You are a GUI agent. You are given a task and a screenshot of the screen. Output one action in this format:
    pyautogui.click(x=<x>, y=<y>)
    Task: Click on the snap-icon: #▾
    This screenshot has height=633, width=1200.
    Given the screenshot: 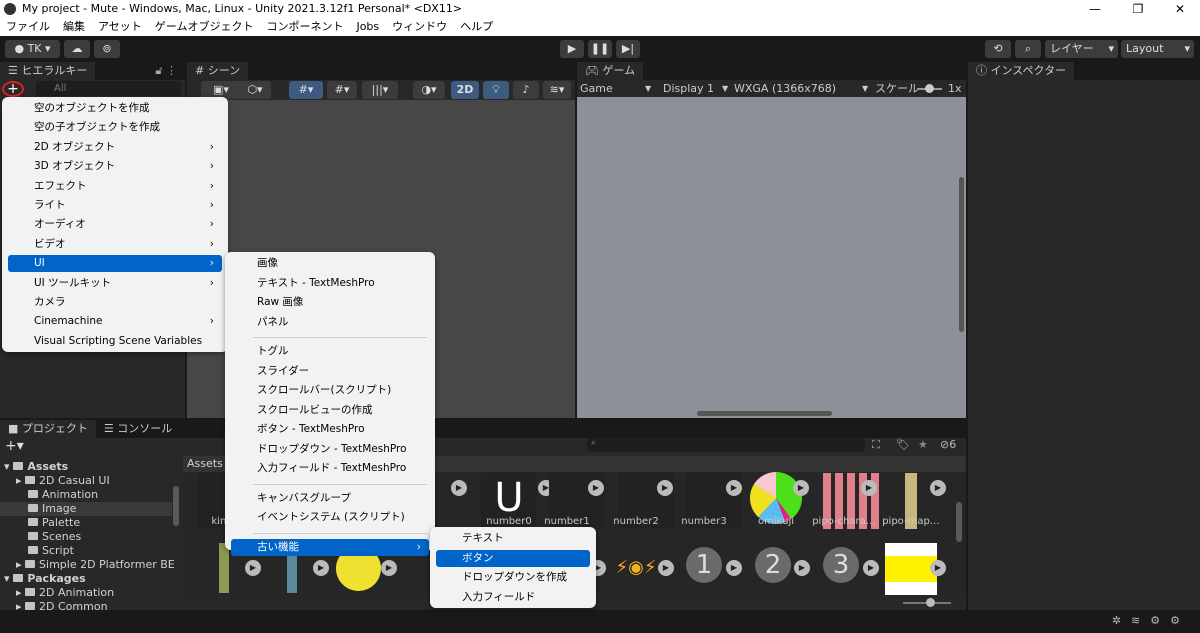 What is the action you would take?
    pyautogui.click(x=342, y=90)
    